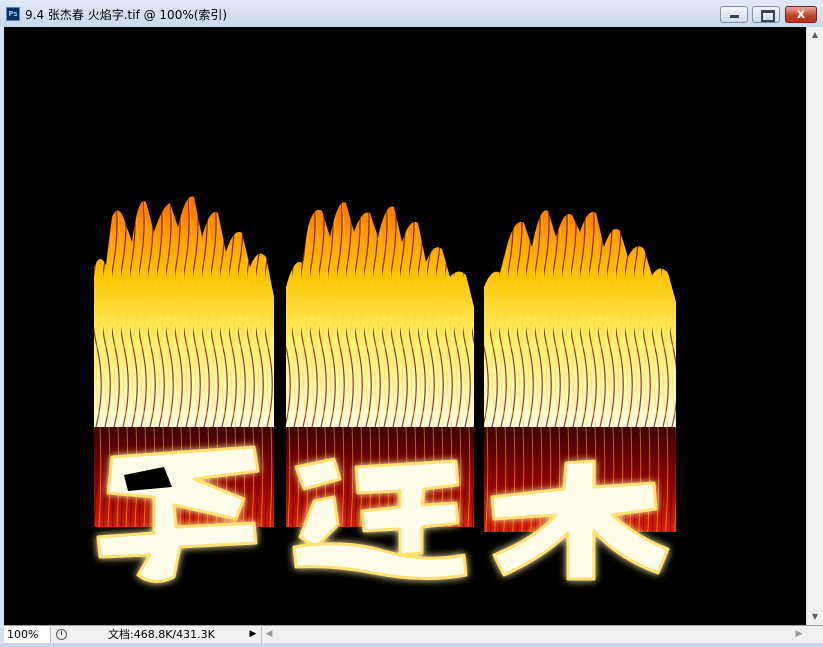  What do you see at coordinates (533, 634) in the screenshot?
I see `horizontal-scrollbar: ◀ ▶` at bounding box center [533, 634].